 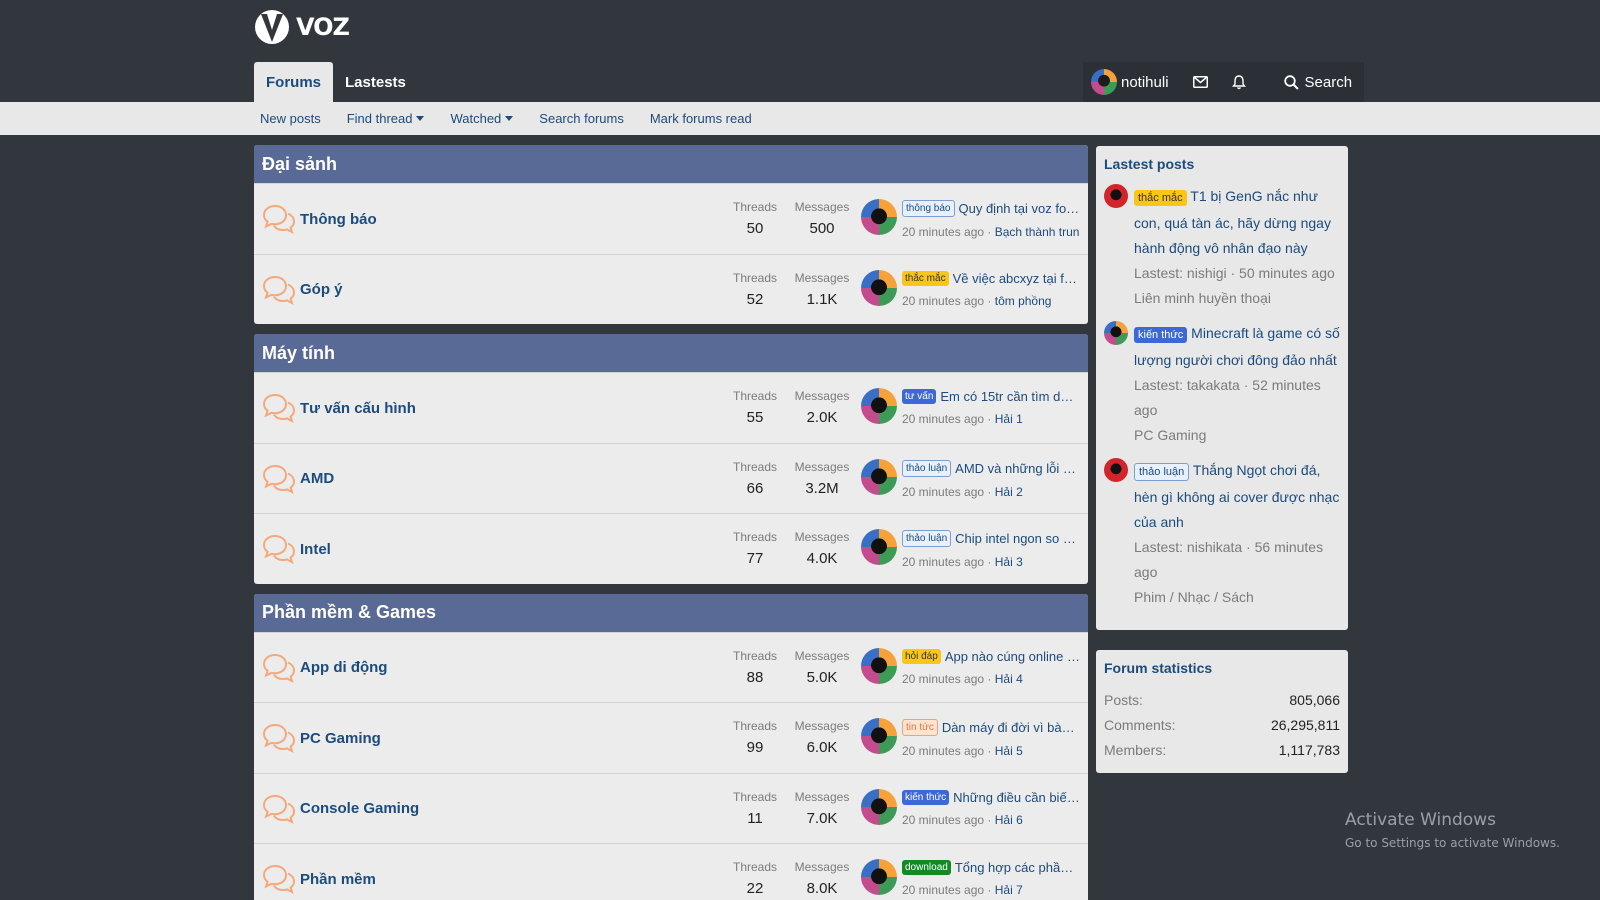 What do you see at coordinates (1017, 867) in the screenshot?
I see `latest-thread-link: Tổng hợp các phần mềm` at bounding box center [1017, 867].